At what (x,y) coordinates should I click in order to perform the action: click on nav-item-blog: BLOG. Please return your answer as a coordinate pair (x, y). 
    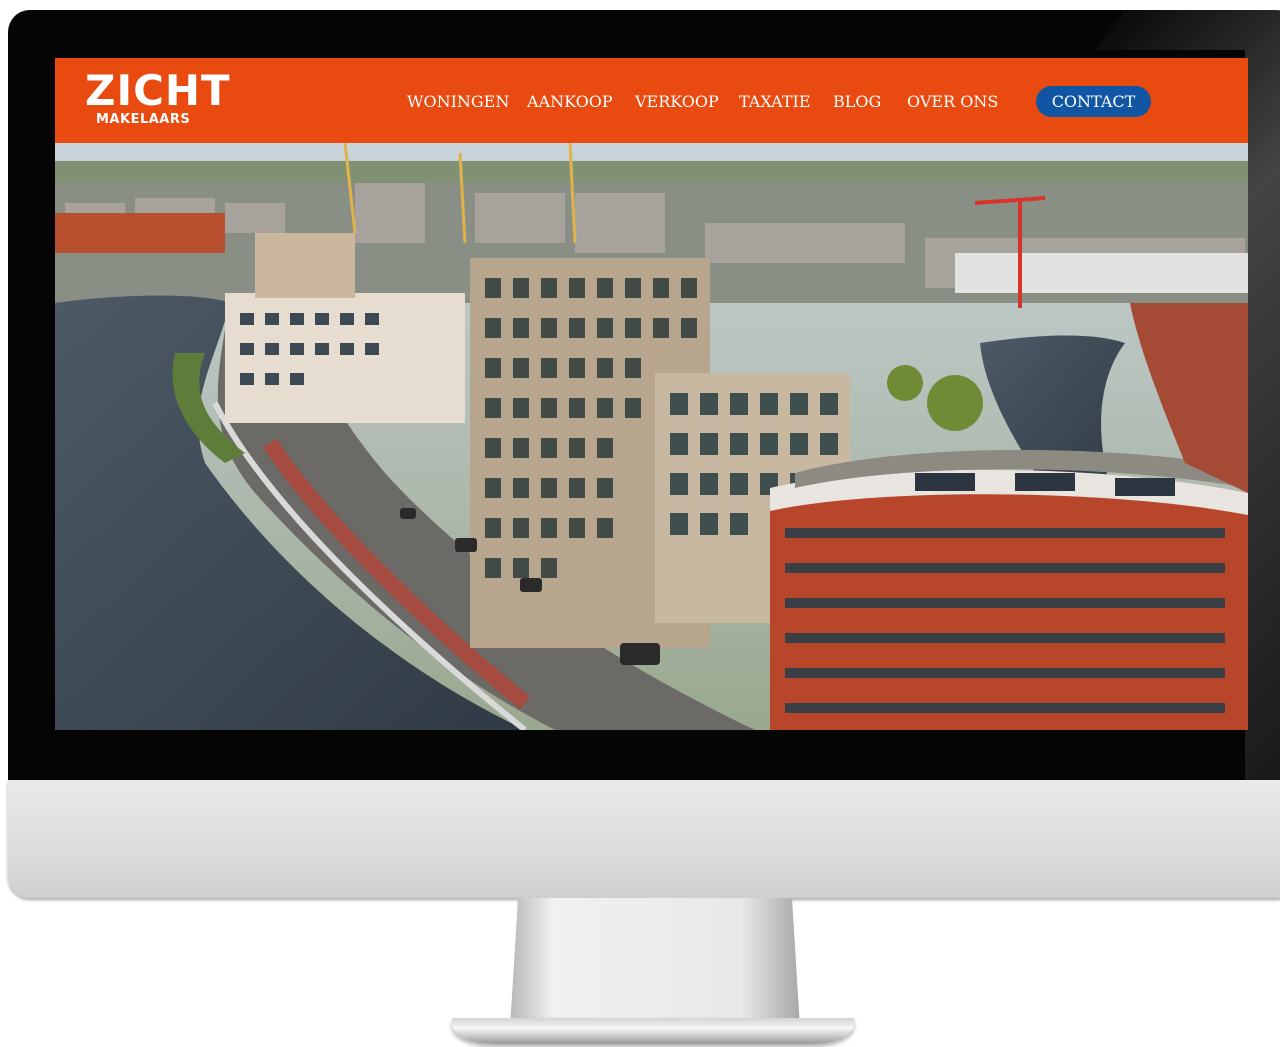
    Looking at the image, I should click on (857, 101).